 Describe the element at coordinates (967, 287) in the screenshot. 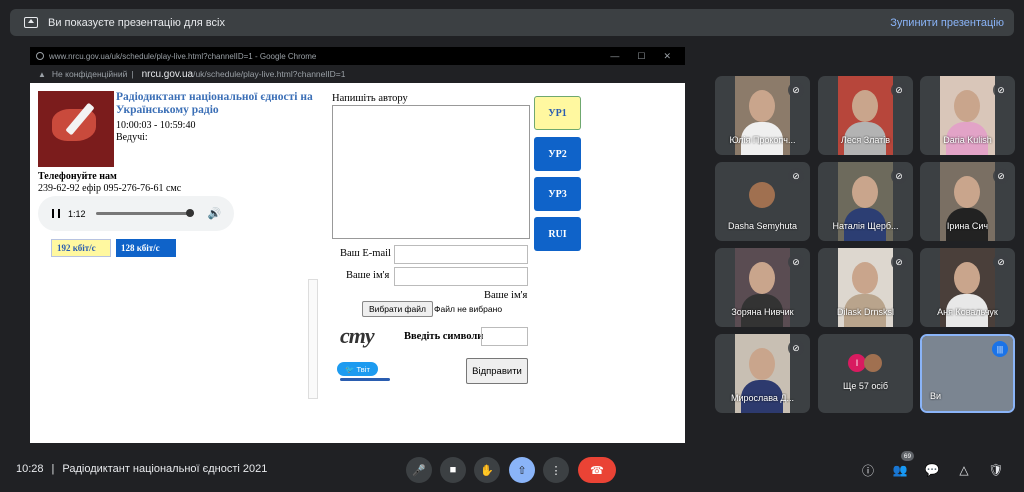

I see `participant-tile: ⊘ Аня Ковальчук` at that location.